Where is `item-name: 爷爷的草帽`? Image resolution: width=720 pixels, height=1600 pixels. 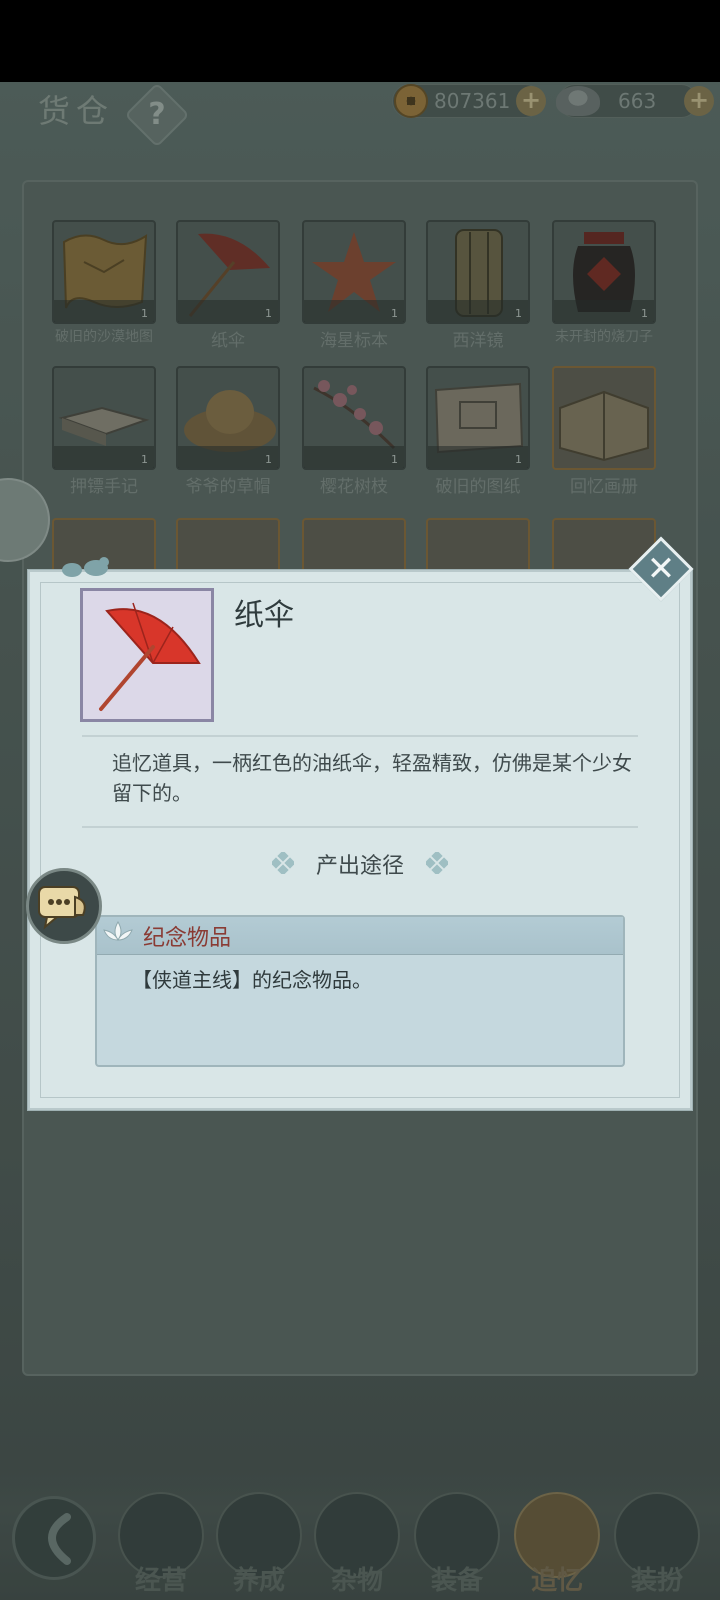
item-name: 爷爷的草帽 is located at coordinates (228, 487).